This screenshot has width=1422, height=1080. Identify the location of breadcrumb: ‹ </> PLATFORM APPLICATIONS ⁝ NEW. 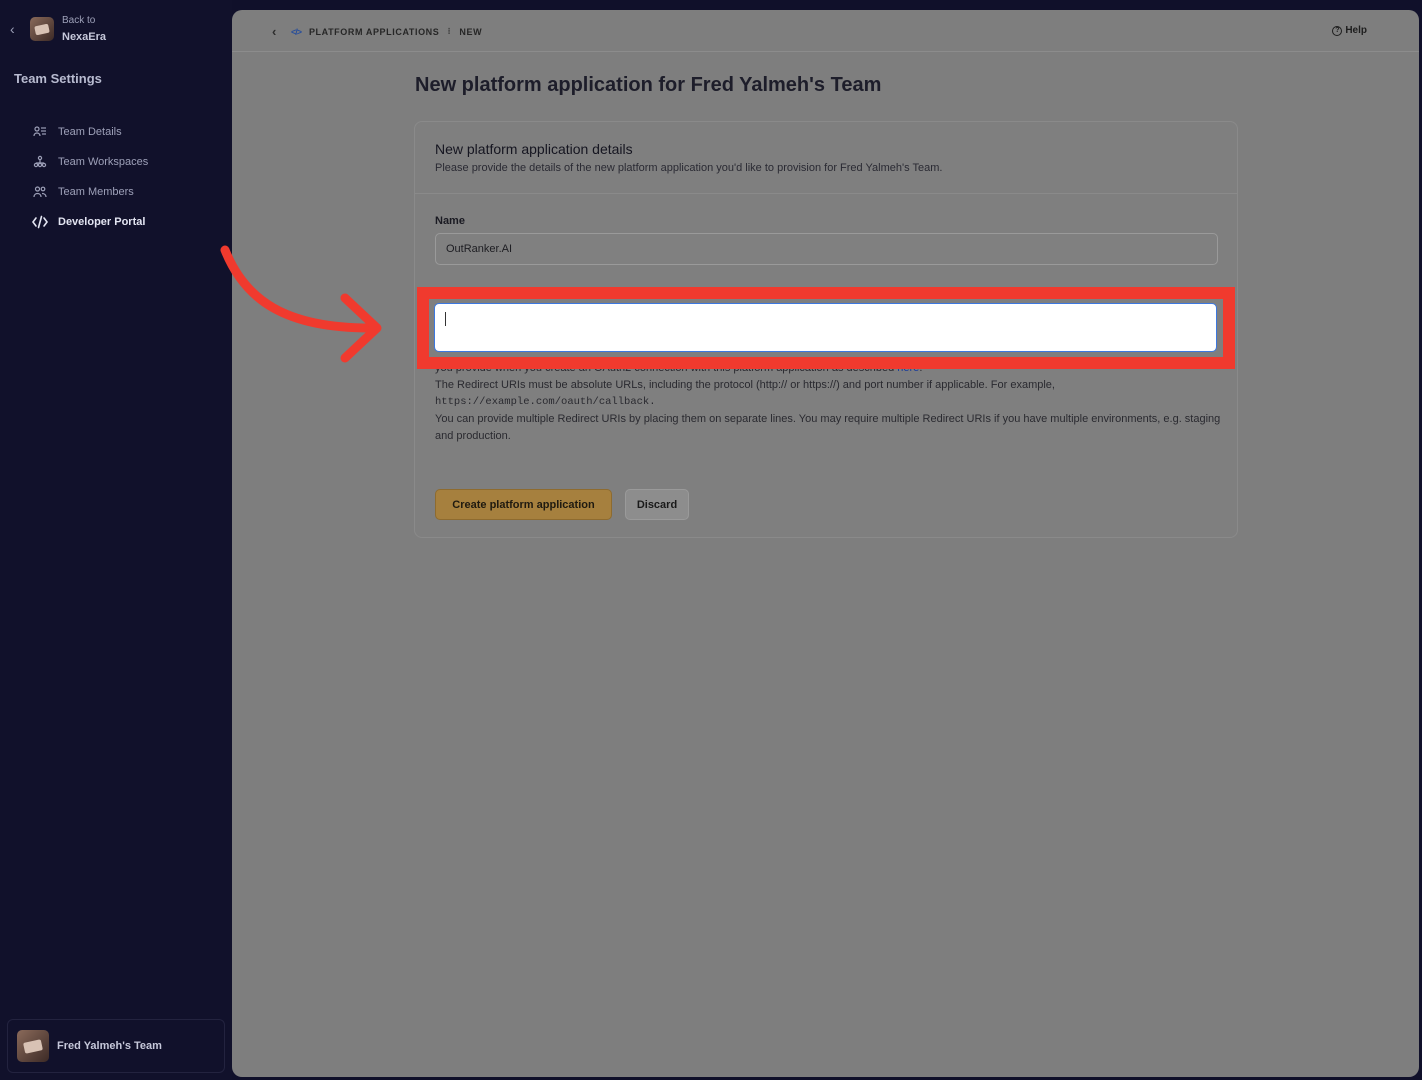
(377, 31).